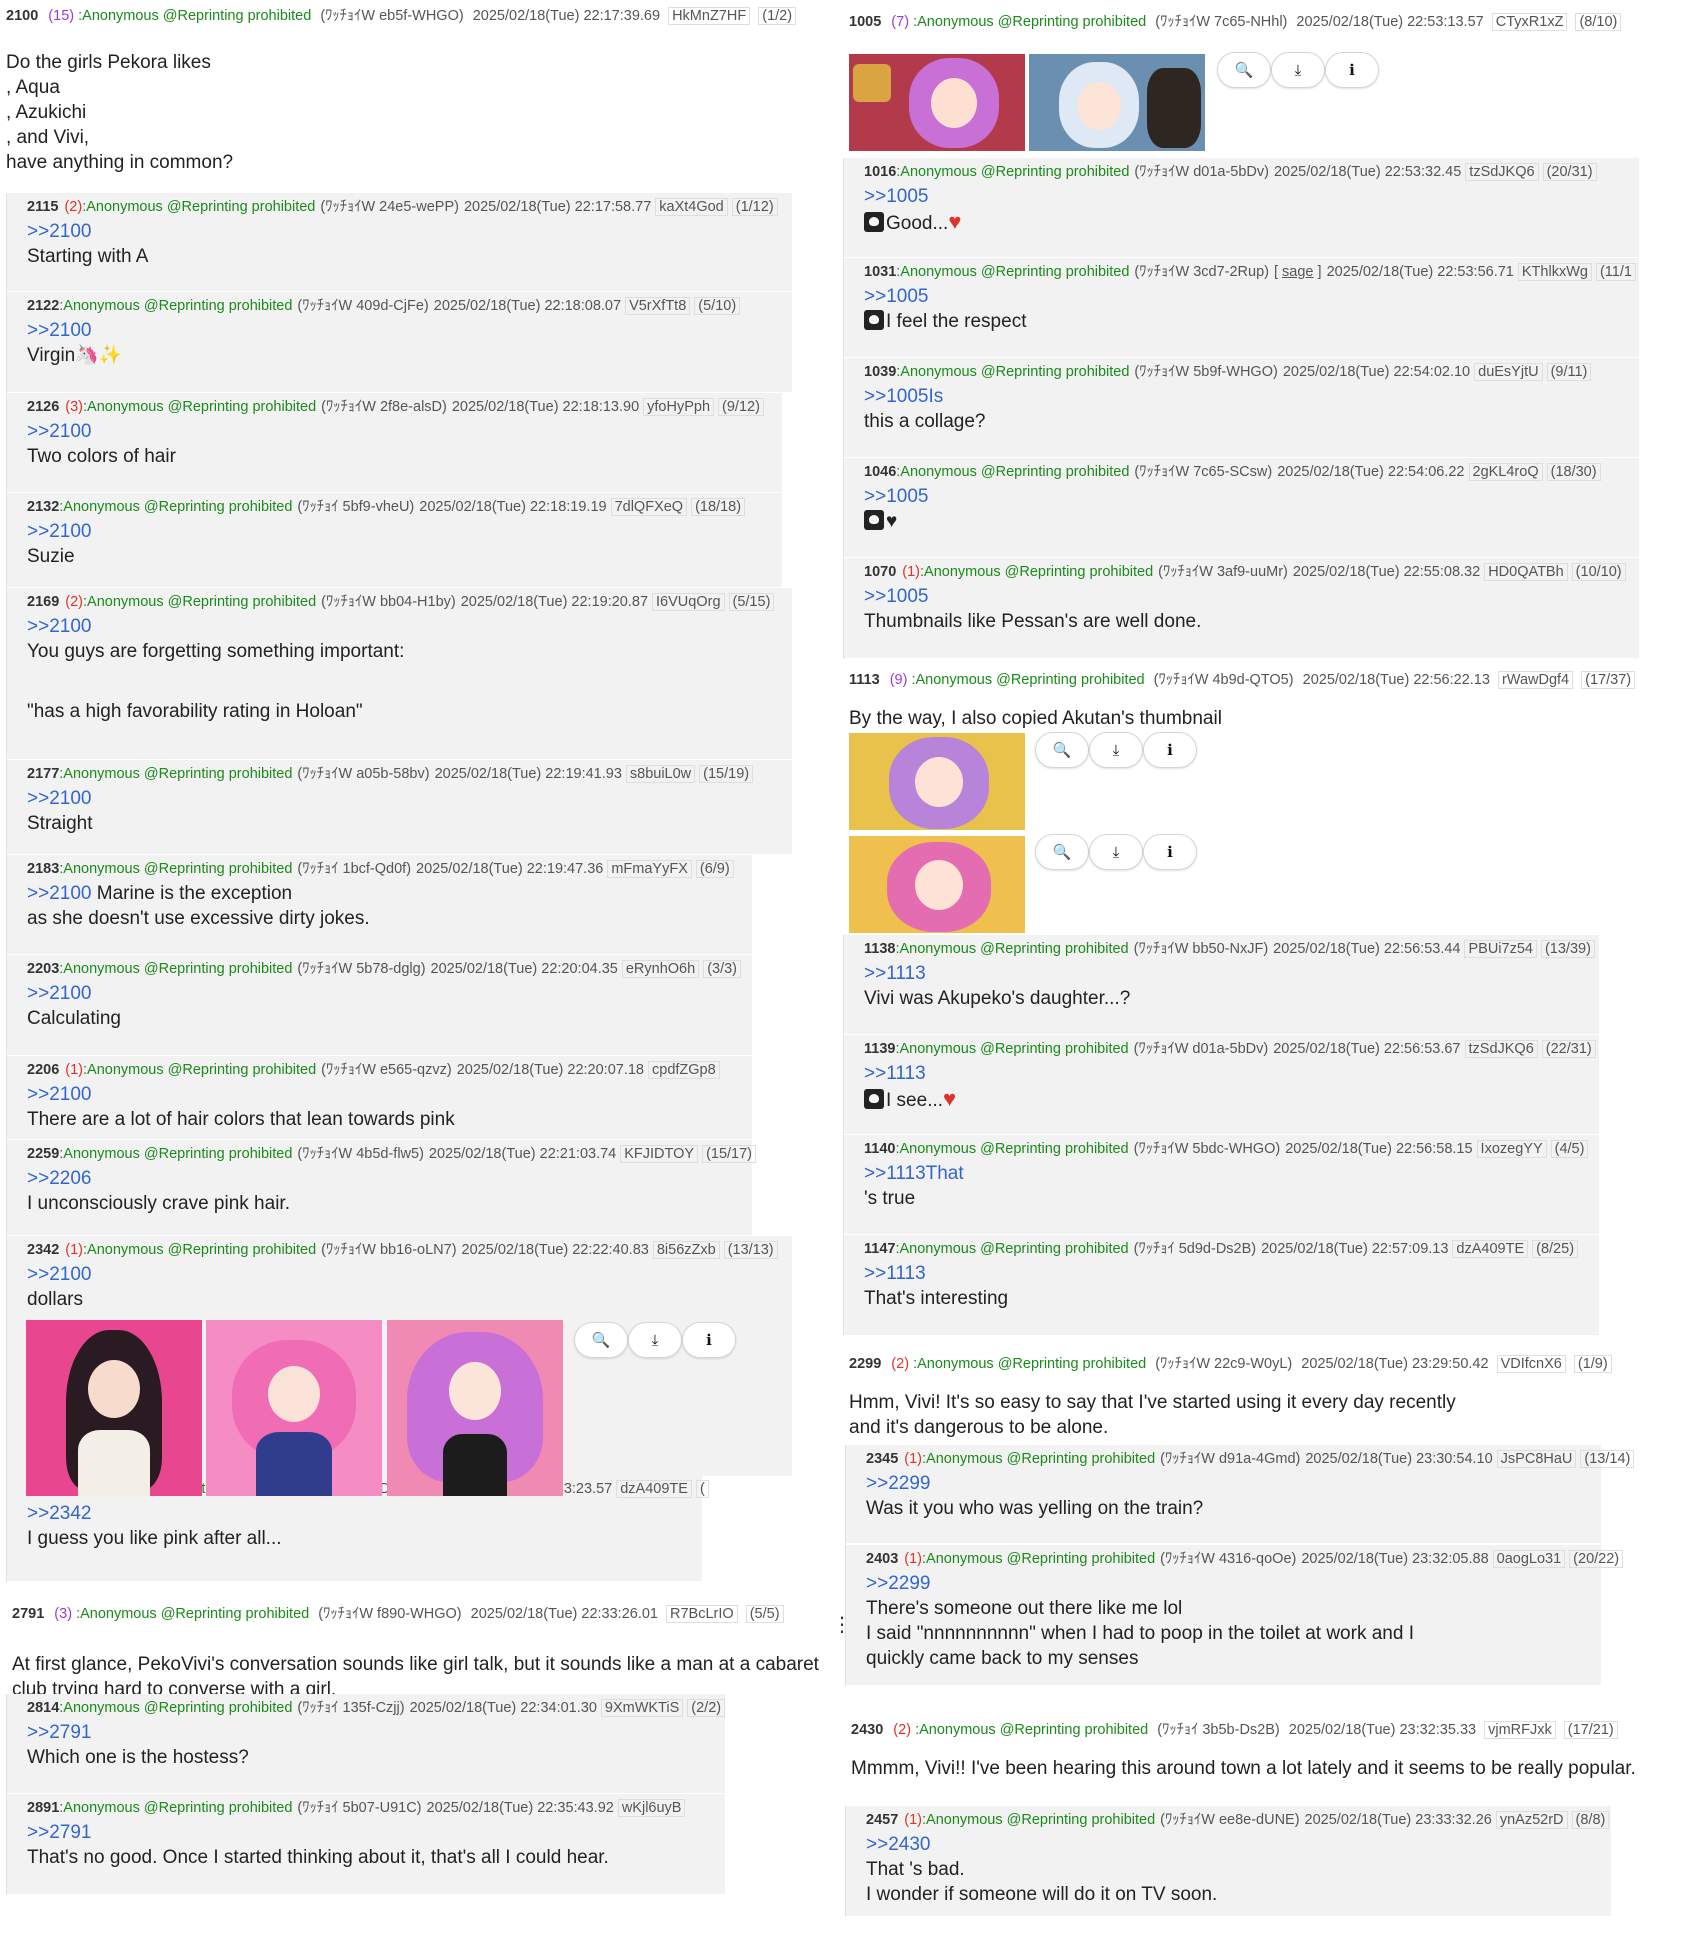 The height and width of the screenshot is (1940, 1700). Describe the element at coordinates (1531, 1364) in the screenshot. I see `poster-id: VDIfcnX6` at that location.